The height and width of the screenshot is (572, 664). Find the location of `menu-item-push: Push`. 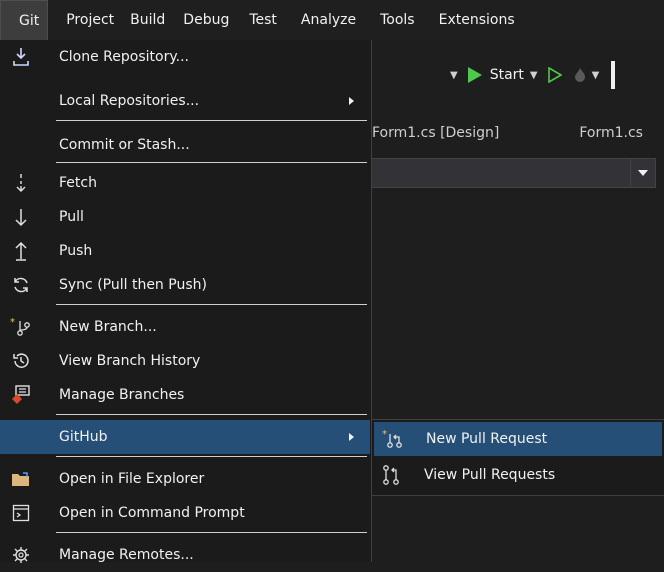

menu-item-push: Push is located at coordinates (185, 251).